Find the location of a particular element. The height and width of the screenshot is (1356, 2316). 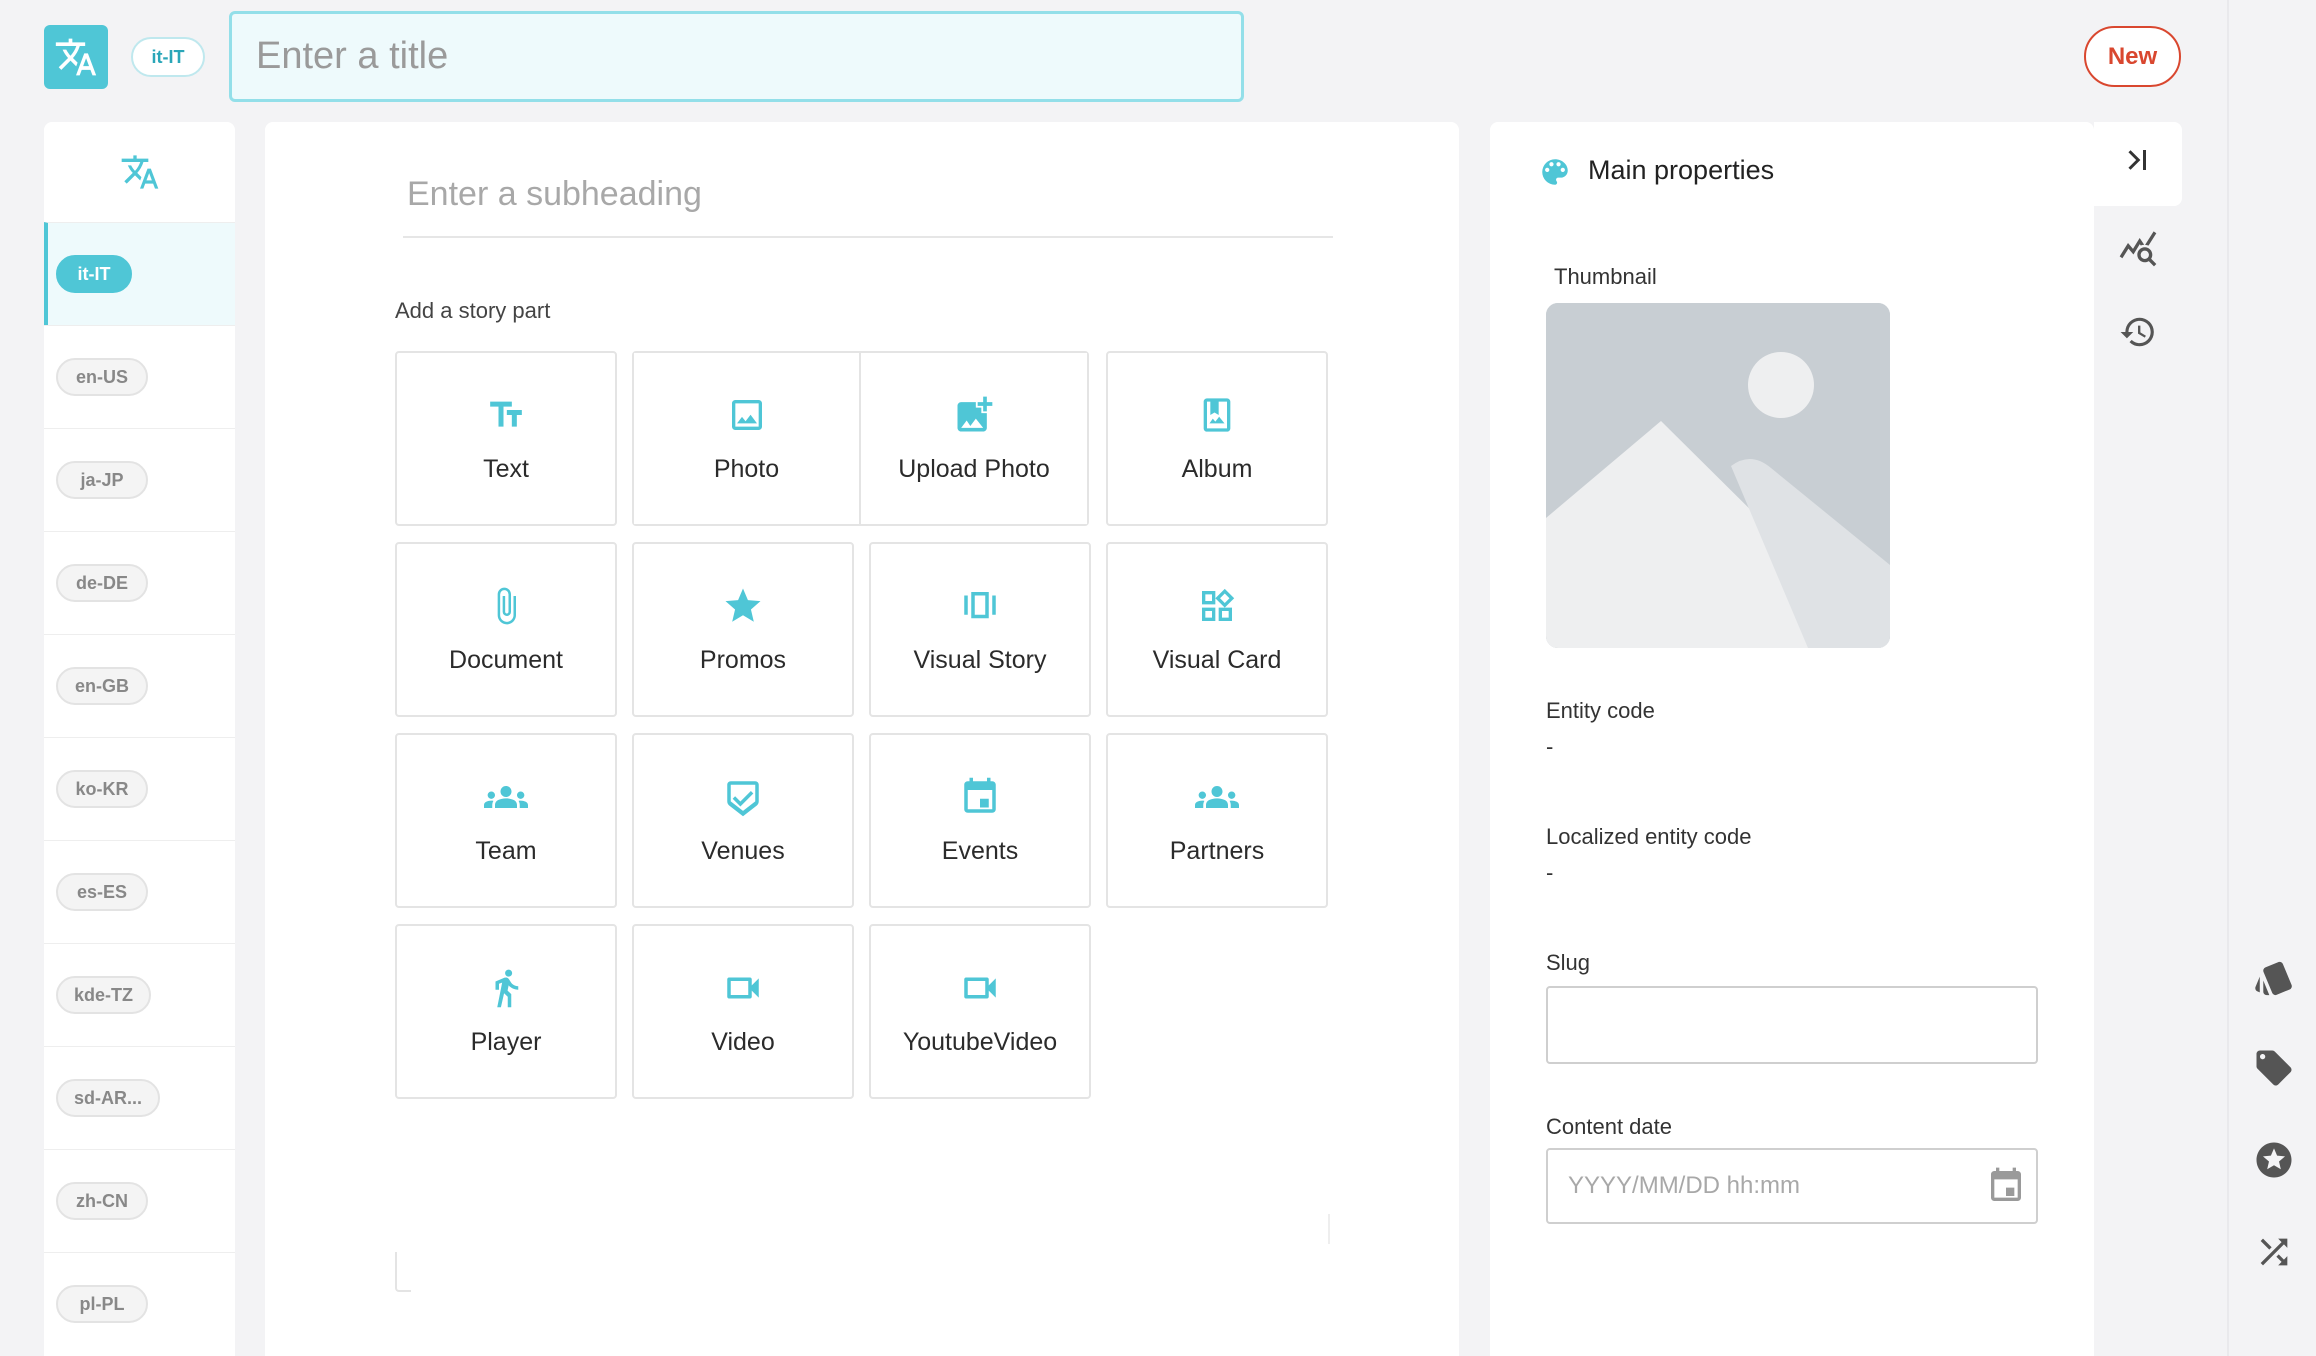

star-badge-icon is located at coordinates (2274, 1160).